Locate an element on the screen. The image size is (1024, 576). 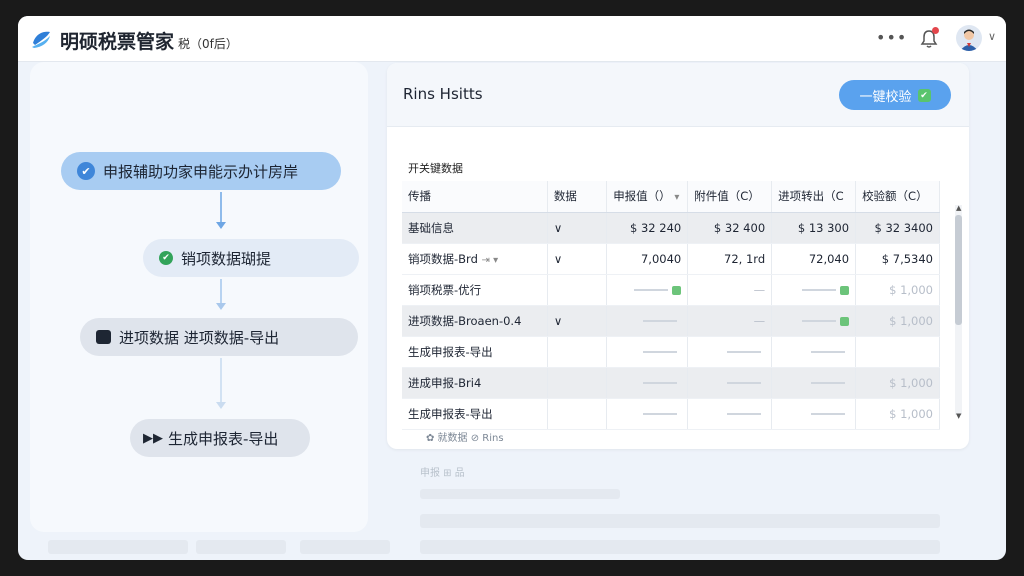
workflow-step-label: 进项数据 进项数据-导出 is located at coordinates (199, 337).